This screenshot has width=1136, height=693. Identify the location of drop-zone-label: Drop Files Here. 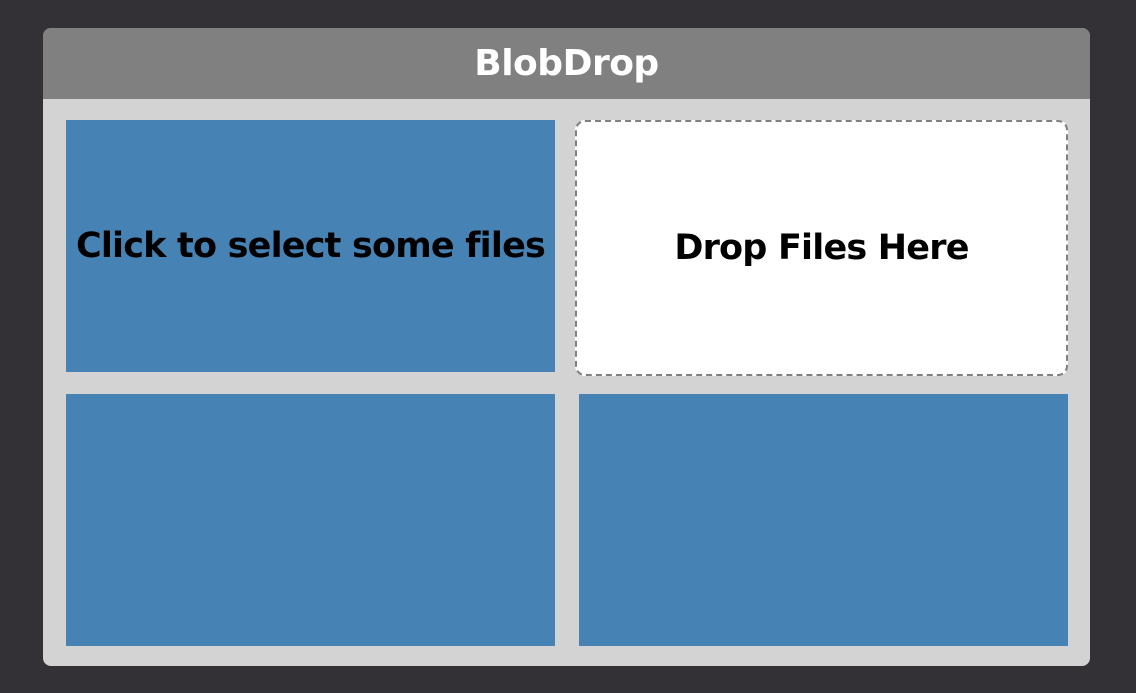
(821, 248).